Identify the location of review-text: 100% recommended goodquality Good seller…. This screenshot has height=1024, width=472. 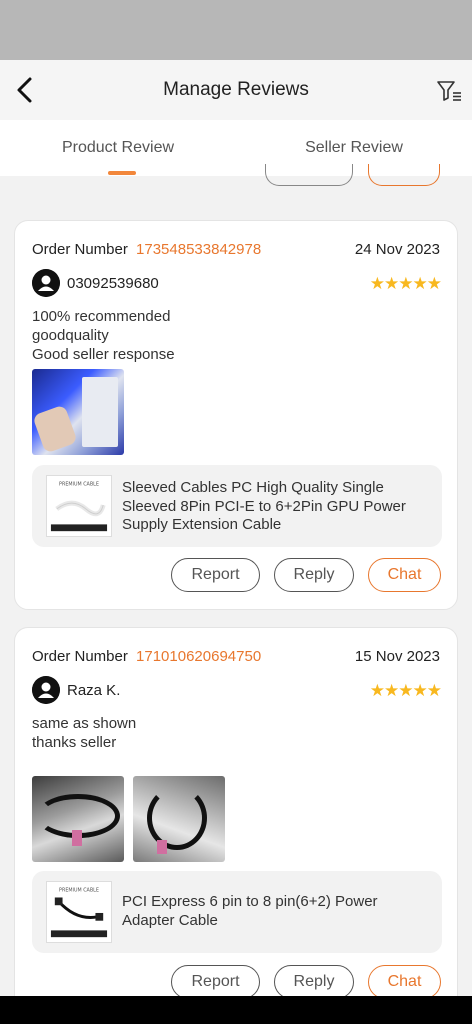
(103, 335).